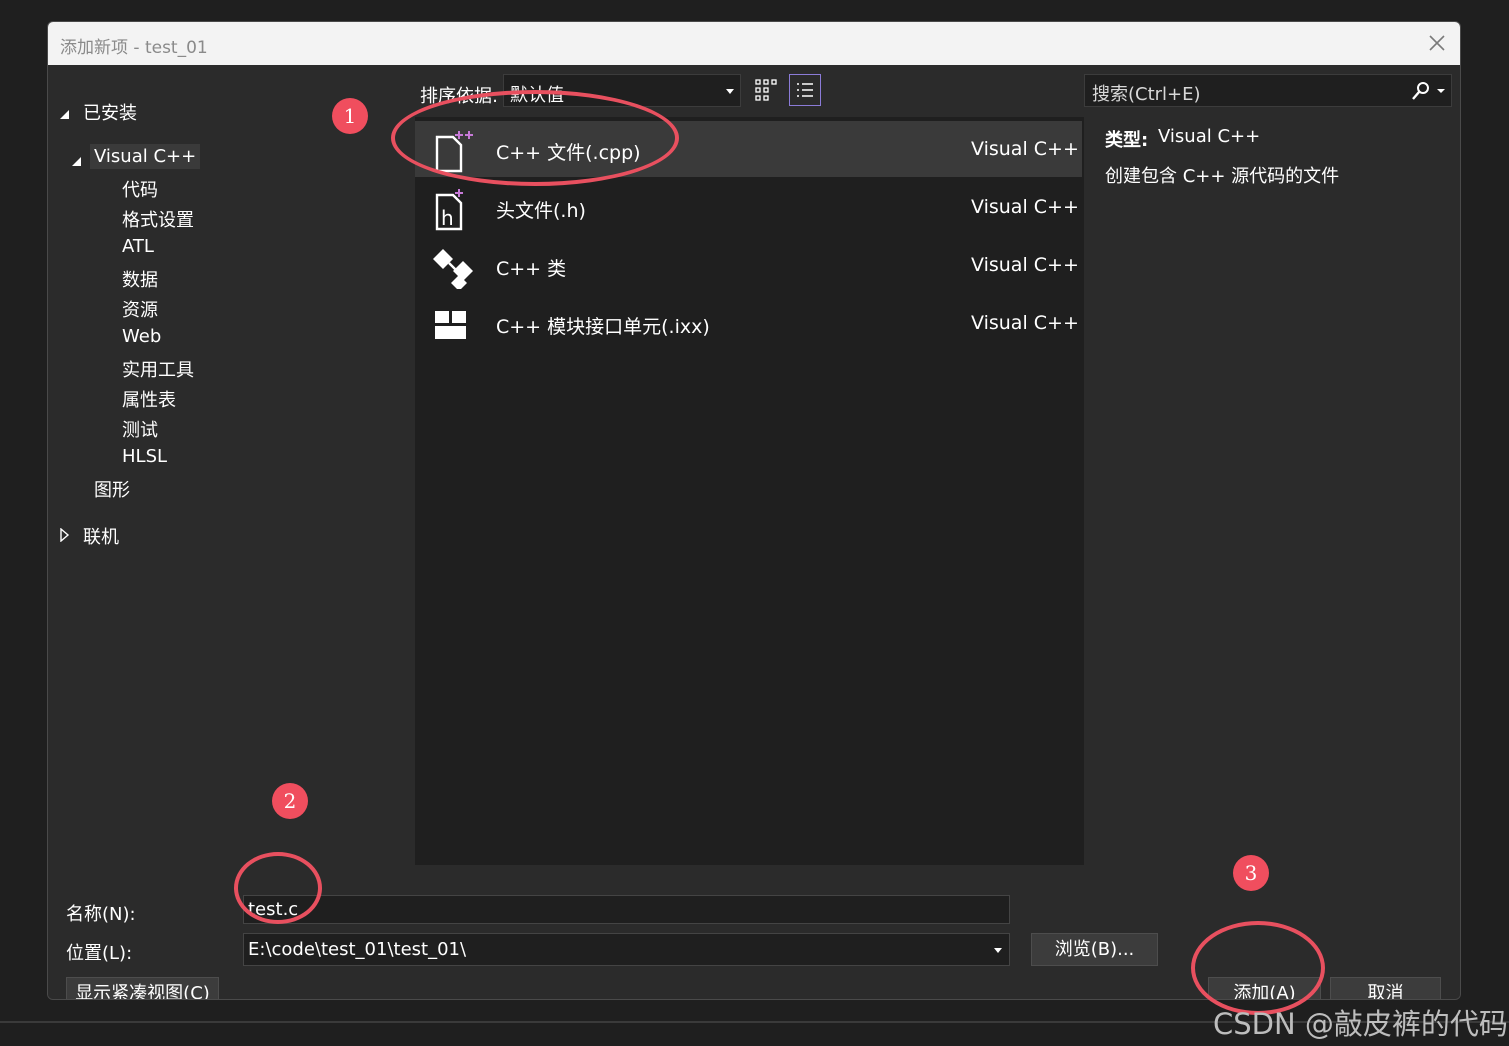 This screenshot has height=1046, width=1509. Describe the element at coordinates (541, 211) in the screenshot. I see `template-name: 头文件(.h)` at that location.